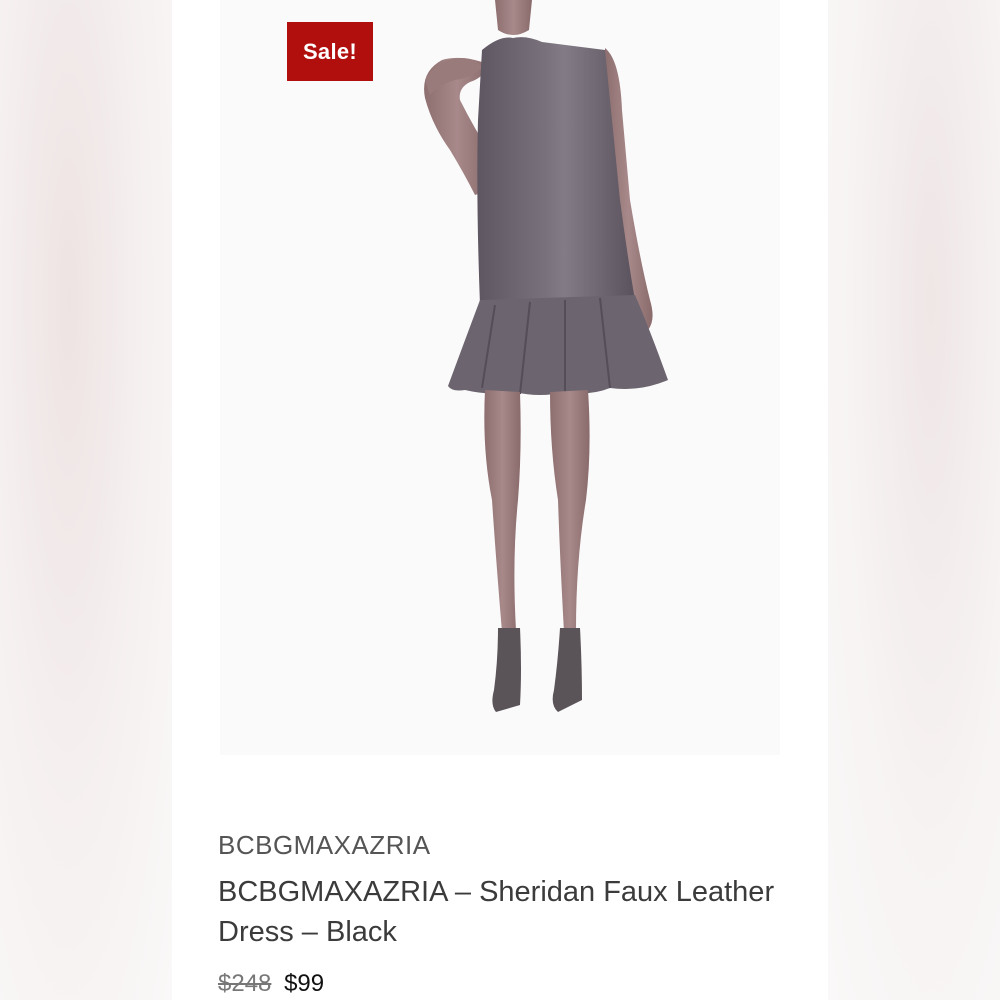 This screenshot has width=1000, height=1000. What do you see at coordinates (330, 51) in the screenshot?
I see `sale-badge: Sale!` at bounding box center [330, 51].